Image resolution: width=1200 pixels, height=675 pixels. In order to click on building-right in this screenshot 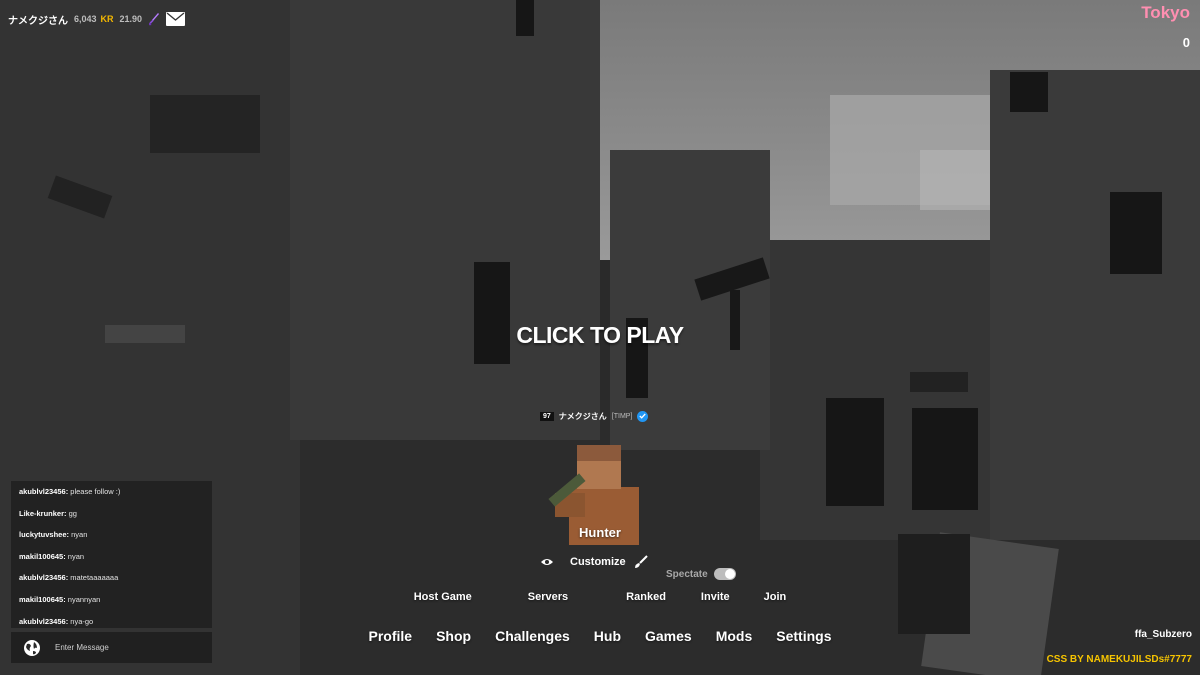, I will do `click(1095, 305)`.